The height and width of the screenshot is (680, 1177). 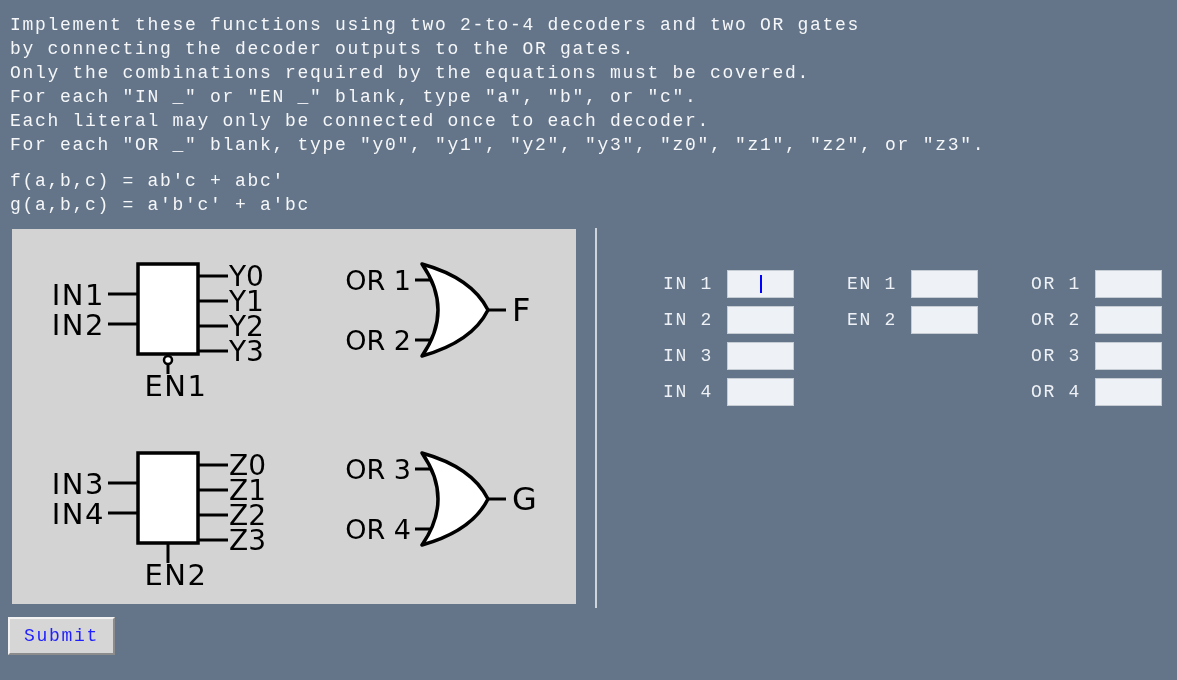 What do you see at coordinates (1056, 320) in the screenshot?
I see `field-label: OR 2` at bounding box center [1056, 320].